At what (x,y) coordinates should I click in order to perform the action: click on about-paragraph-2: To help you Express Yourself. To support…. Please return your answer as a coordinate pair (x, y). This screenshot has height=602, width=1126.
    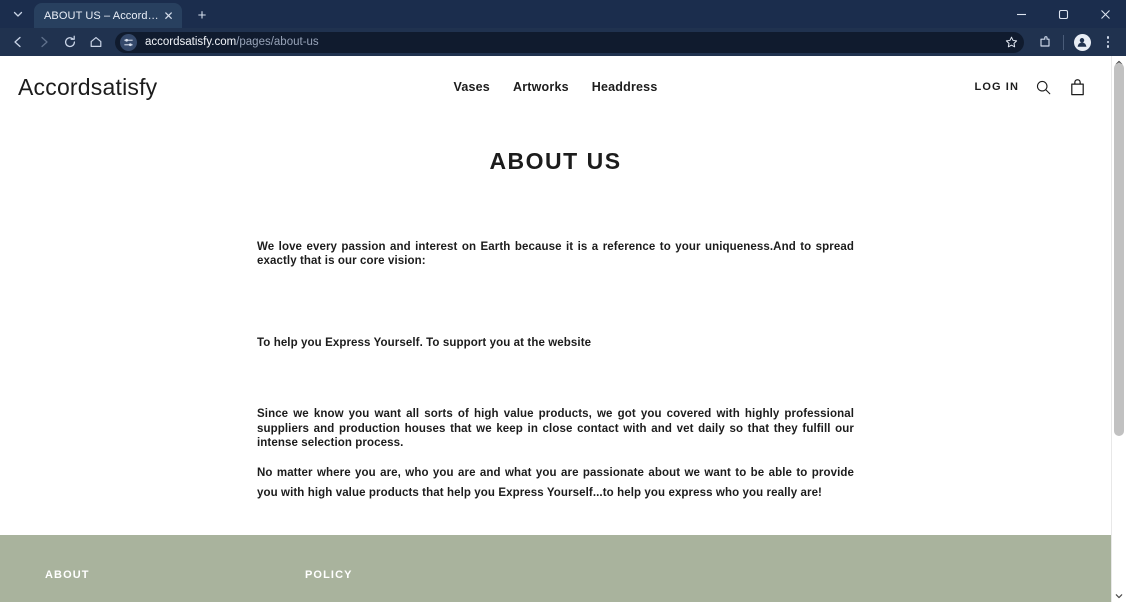
    Looking at the image, I should click on (424, 342).